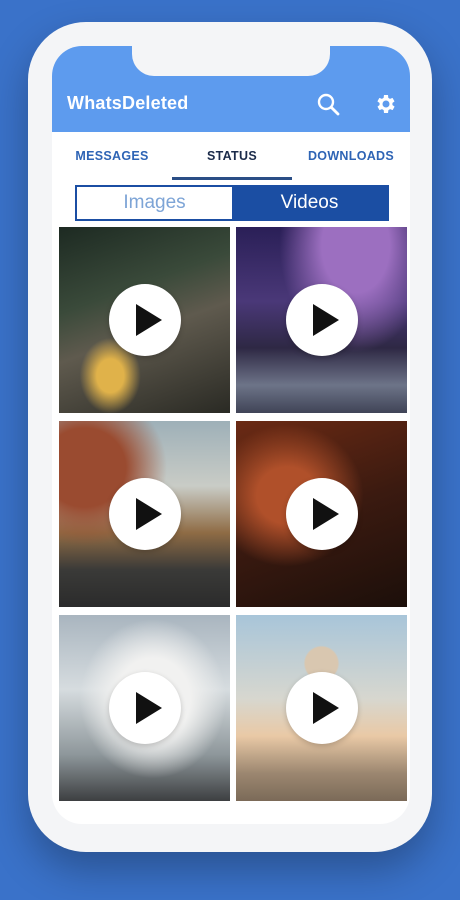  I want to click on videos-toggle-button: Videos, so click(309, 203).